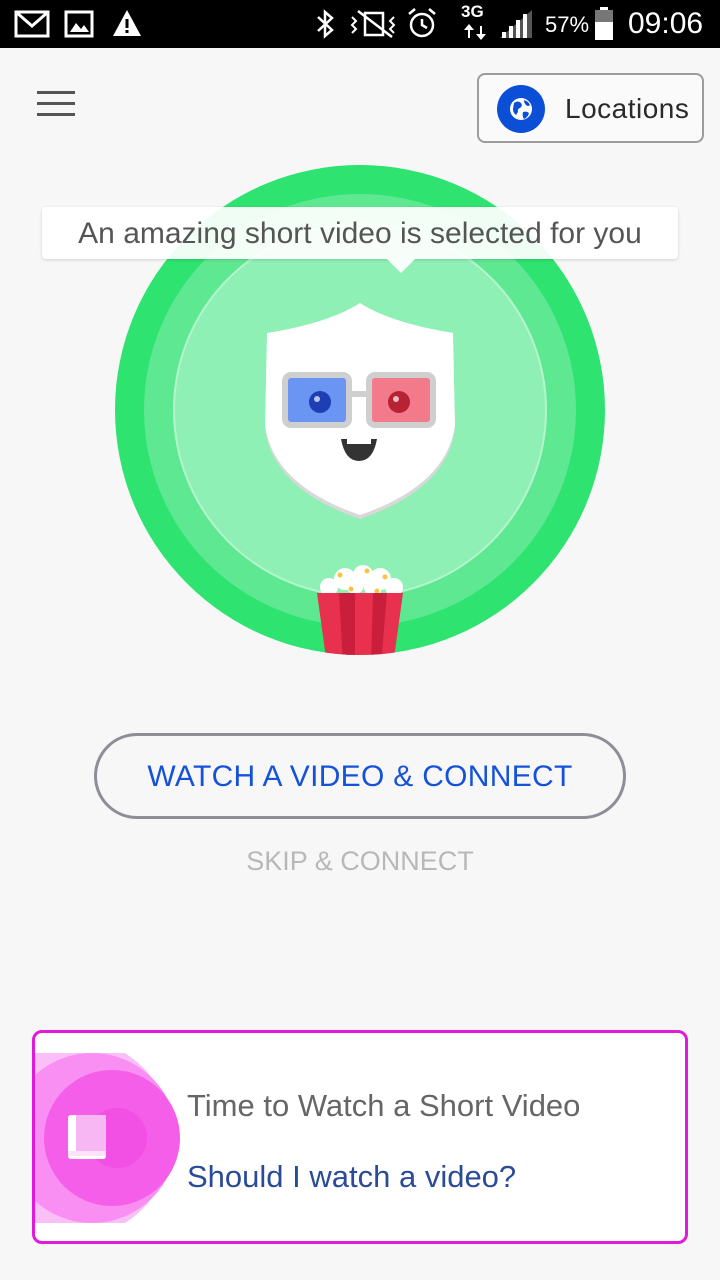  I want to click on warning-icon, so click(127, 23).